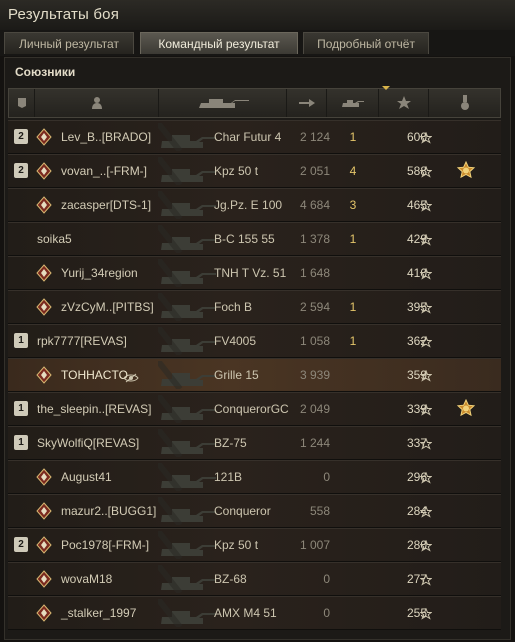 The height and width of the screenshot is (642, 515). What do you see at coordinates (254, 443) in the screenshot?
I see `table-row: 1 SkyWolfiQ[REVAS] BZ-75 1 244 337` at bounding box center [254, 443].